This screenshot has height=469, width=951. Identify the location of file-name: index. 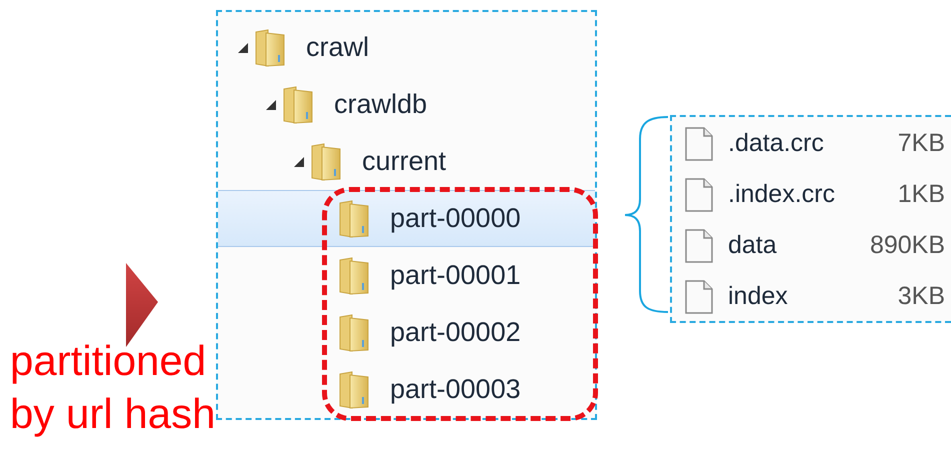
(758, 296).